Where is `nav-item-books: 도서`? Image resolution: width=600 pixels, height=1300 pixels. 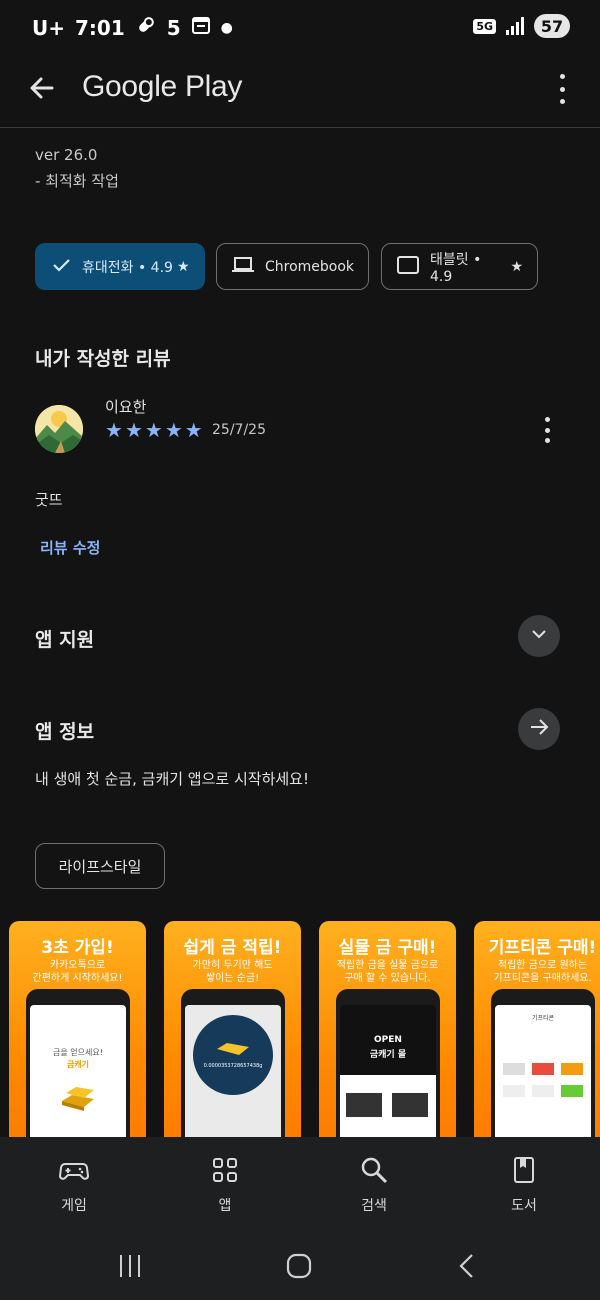 nav-item-books: 도서 is located at coordinates (524, 1185).